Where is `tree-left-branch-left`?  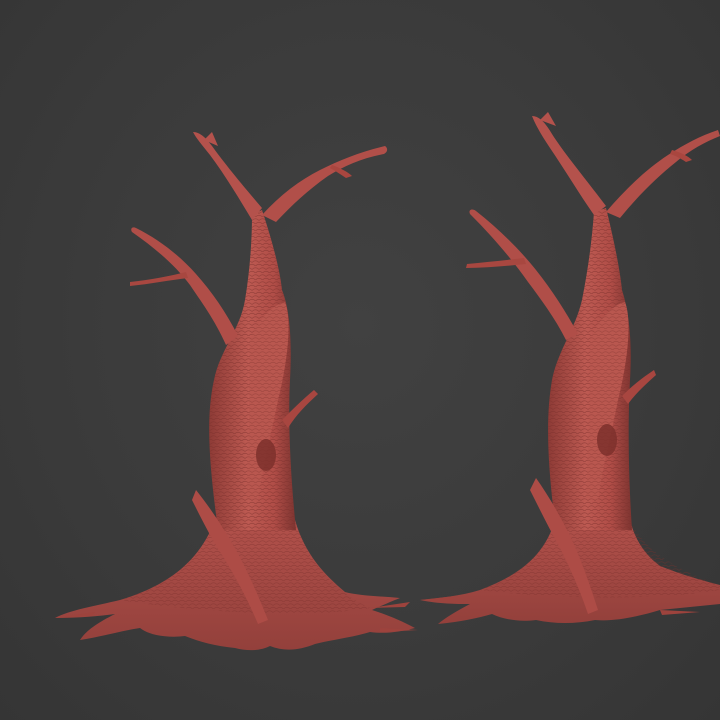 tree-left-branch-left is located at coordinates (184, 286).